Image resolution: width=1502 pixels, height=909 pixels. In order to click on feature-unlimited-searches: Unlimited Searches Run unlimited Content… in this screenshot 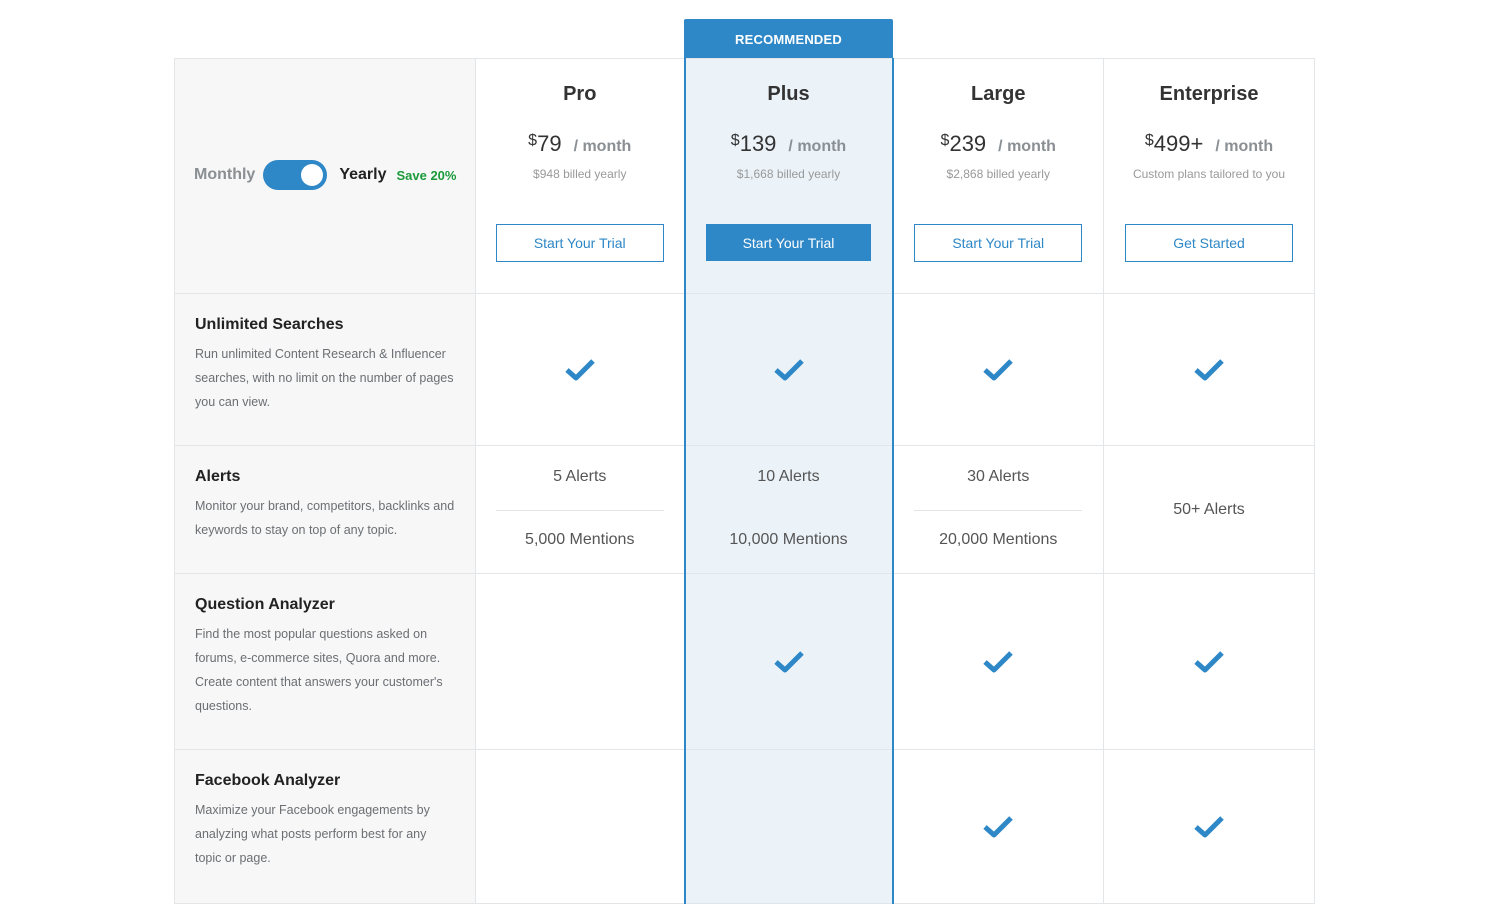, I will do `click(325, 369)`.